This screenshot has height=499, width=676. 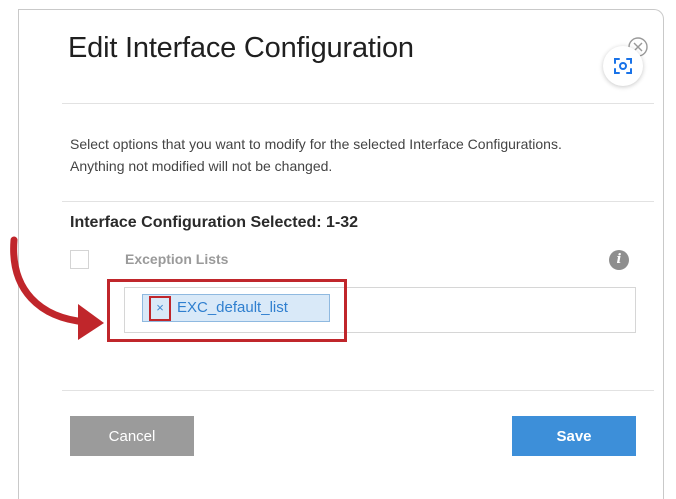 I want to click on save-button: Save, so click(x=574, y=436).